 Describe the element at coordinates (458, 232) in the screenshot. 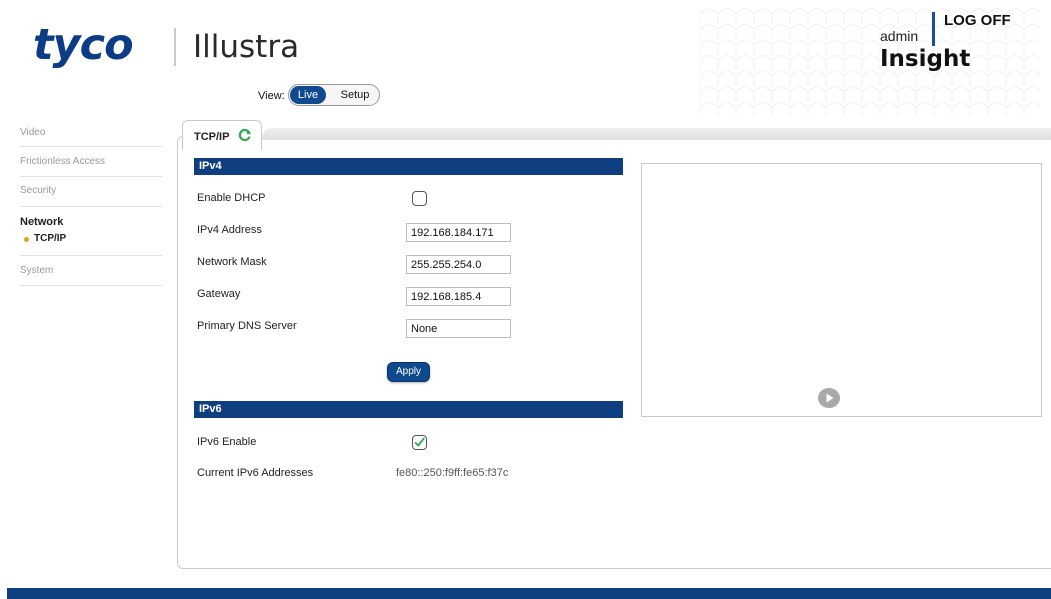

I see `ipv4-address-input` at that location.